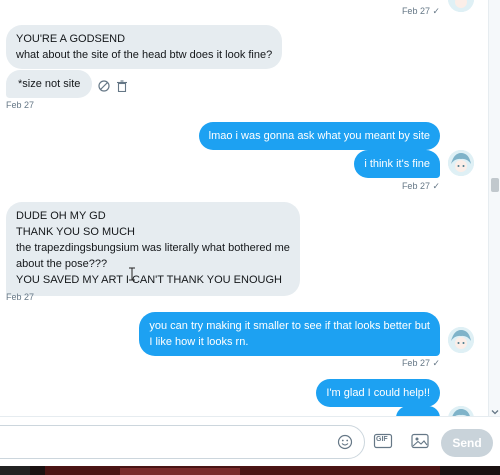 The height and width of the screenshot is (475, 500). Describe the element at coordinates (494, 208) in the screenshot. I see `scrollbar` at that location.